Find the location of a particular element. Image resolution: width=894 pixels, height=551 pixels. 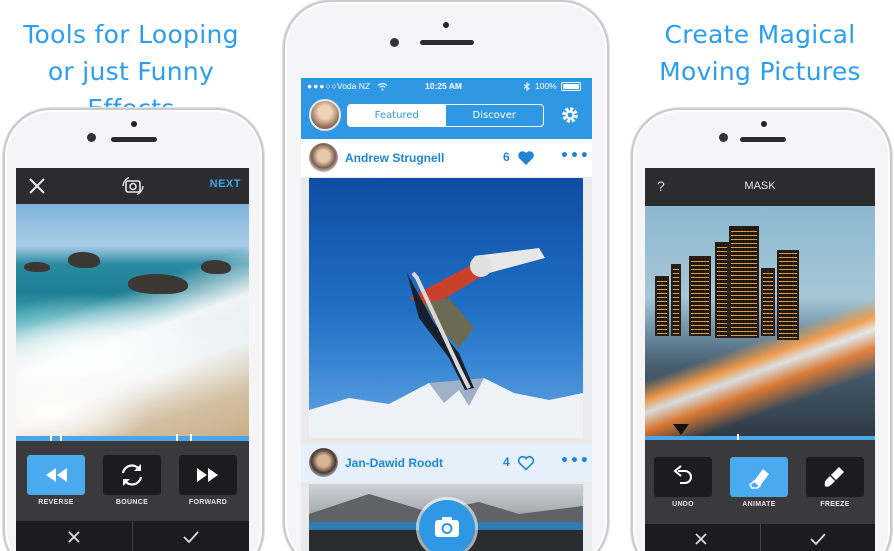

carrier-label: Voda NZ is located at coordinates (354, 86).